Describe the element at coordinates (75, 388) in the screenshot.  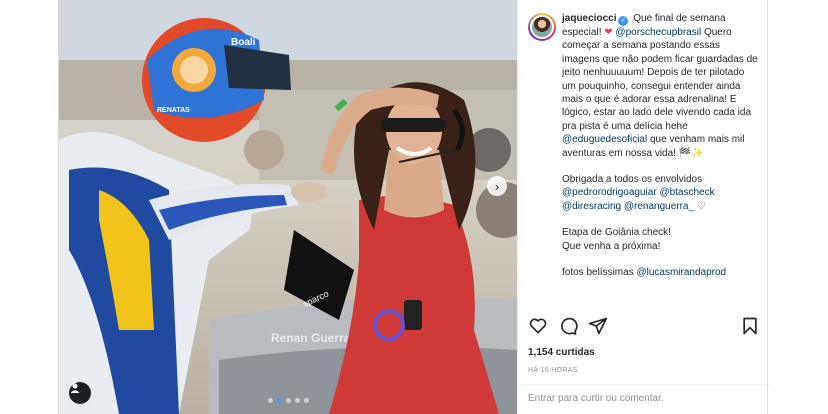
I see `user-tag-icon` at that location.